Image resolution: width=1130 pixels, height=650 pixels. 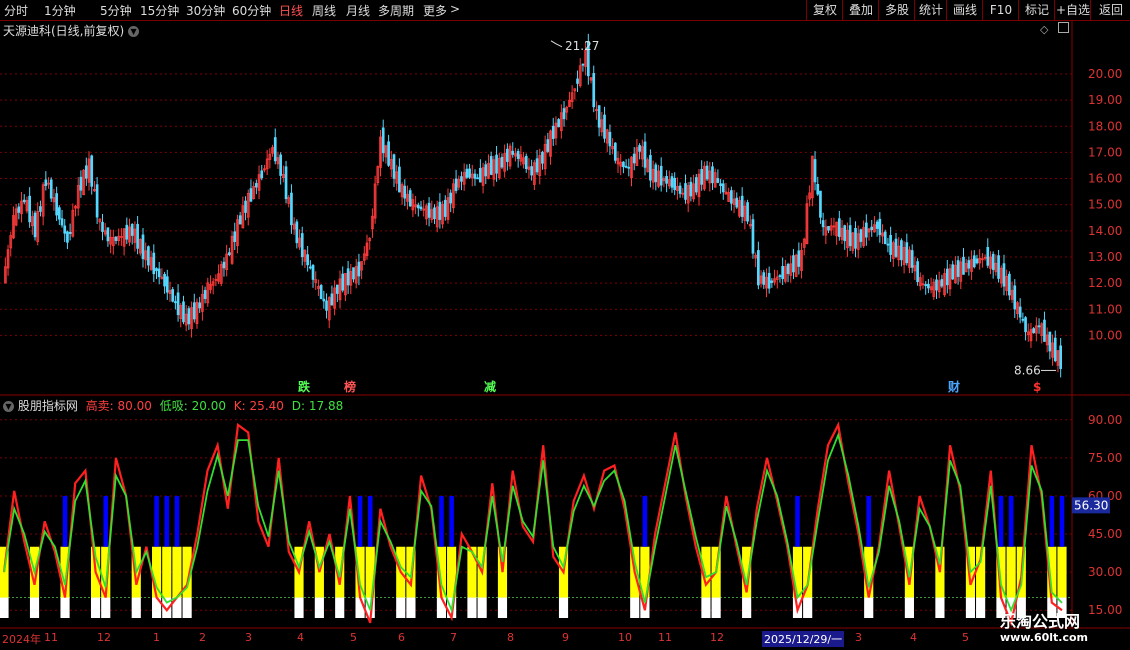 What do you see at coordinates (953, 386) in the screenshot?
I see `event-marker: 财` at bounding box center [953, 386].